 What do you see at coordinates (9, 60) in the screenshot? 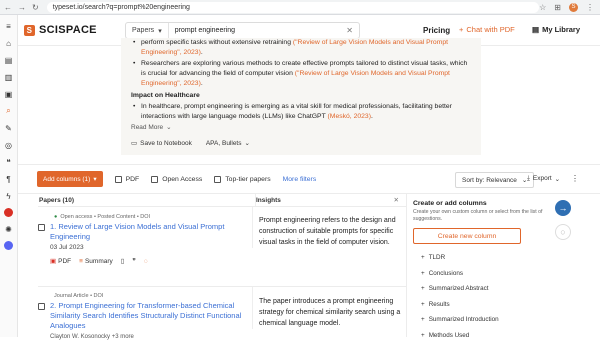
I see `notebook-icon: ▤` at bounding box center [9, 60].